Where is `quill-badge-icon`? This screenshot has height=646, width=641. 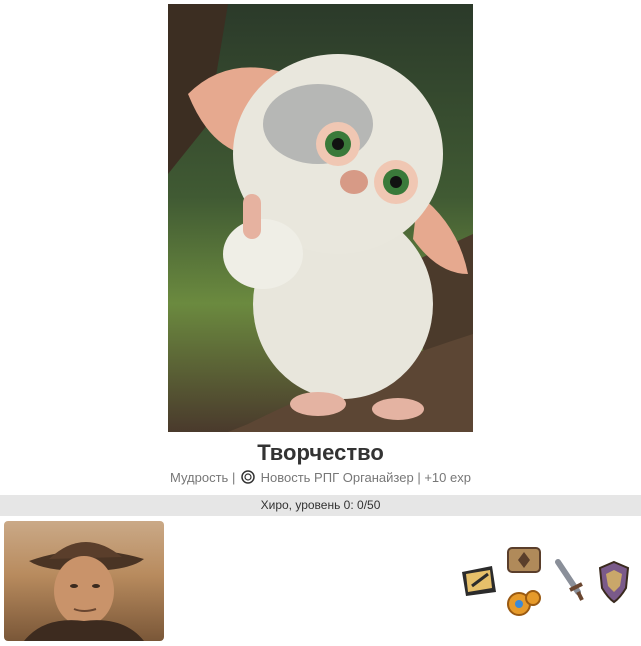
quill-badge-icon is located at coordinates (479, 580).